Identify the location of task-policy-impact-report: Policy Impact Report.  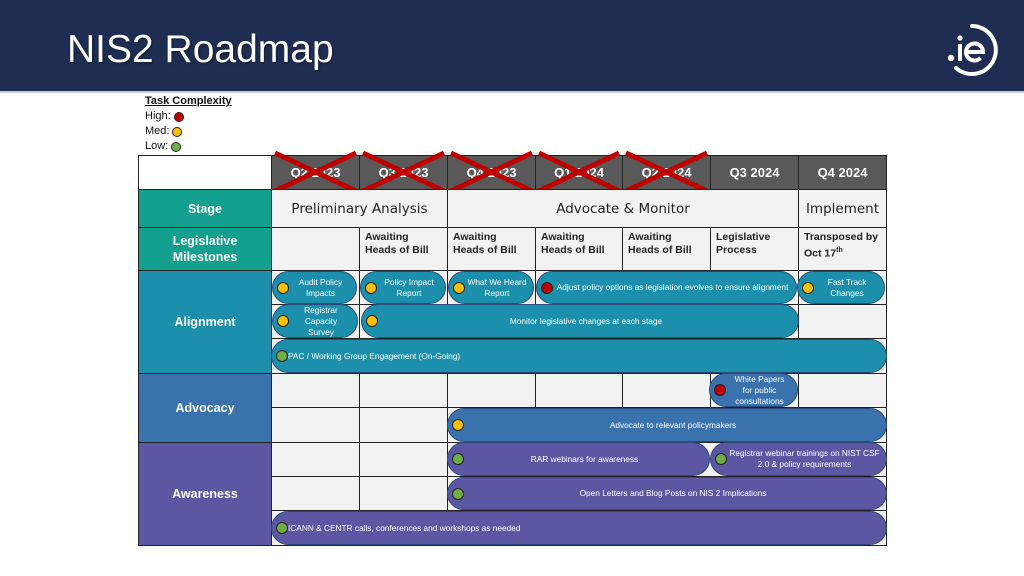
(403, 287).